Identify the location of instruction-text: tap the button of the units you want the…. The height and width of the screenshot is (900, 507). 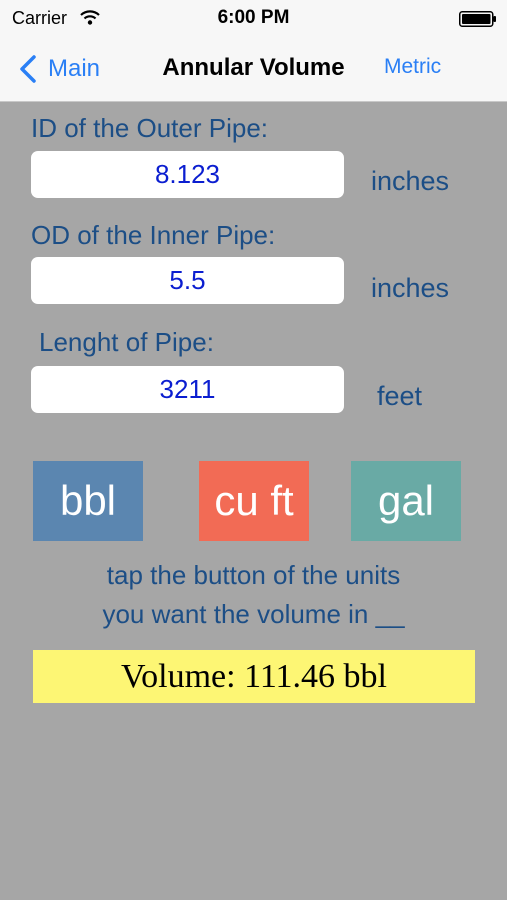
(253, 595).